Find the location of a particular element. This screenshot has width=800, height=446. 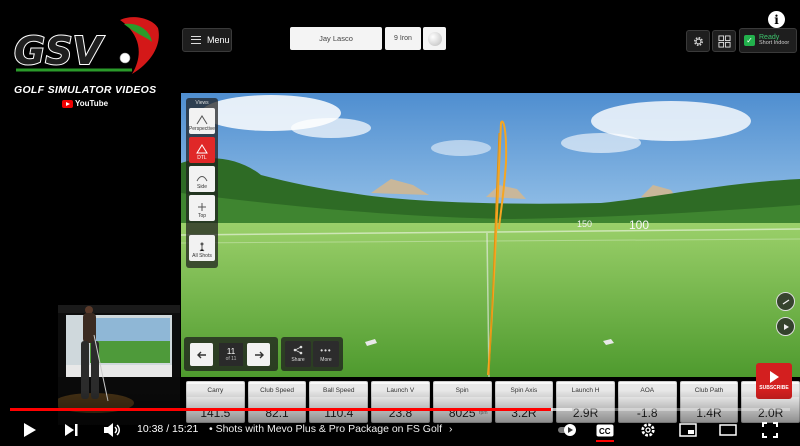

fullscreen-button is located at coordinates (770, 430).